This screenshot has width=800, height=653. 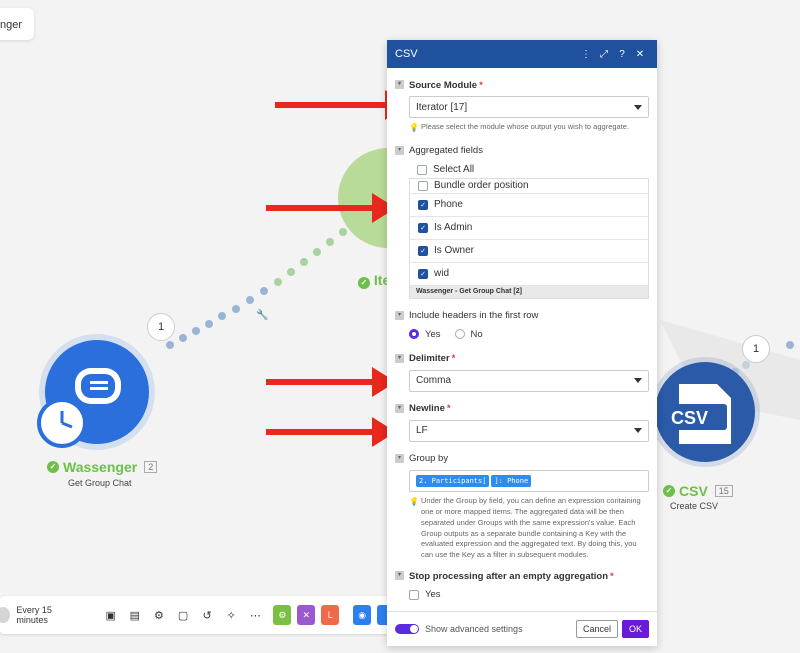 I want to click on select-all-checkbox: Select All, so click(x=529, y=170).